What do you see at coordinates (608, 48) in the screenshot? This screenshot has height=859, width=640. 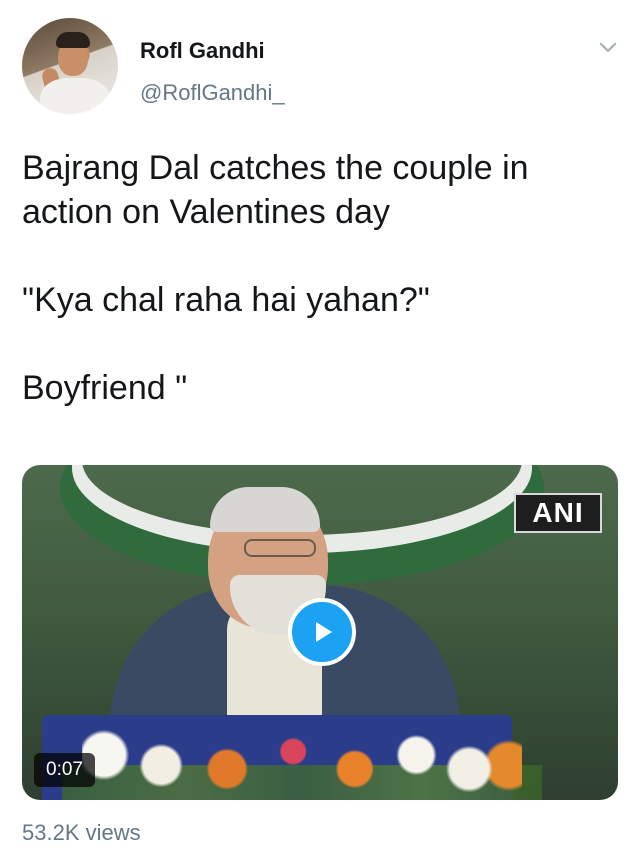 I see `chevron-down-icon` at bounding box center [608, 48].